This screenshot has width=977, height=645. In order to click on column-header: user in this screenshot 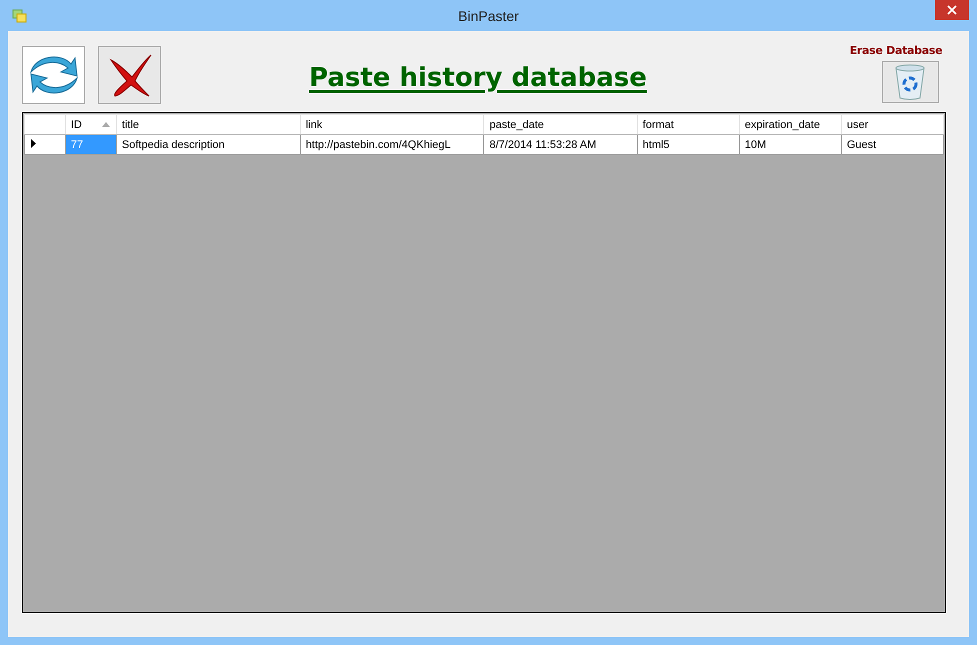, I will do `click(892, 124)`.